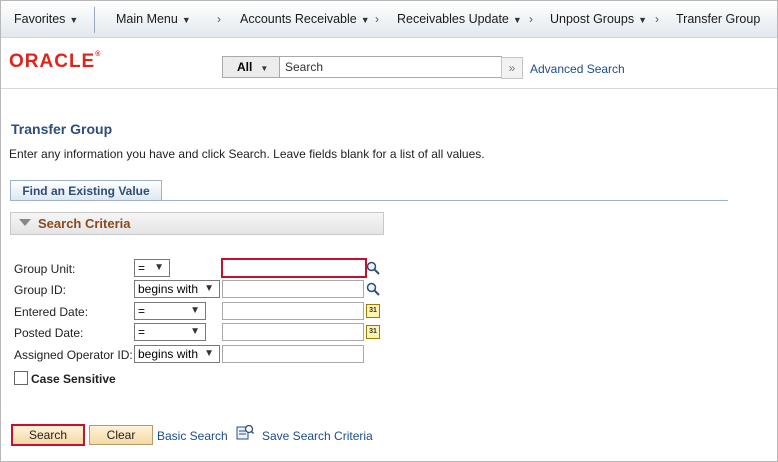 The height and width of the screenshot is (462, 778). I want to click on search-button: Search, so click(48, 435).